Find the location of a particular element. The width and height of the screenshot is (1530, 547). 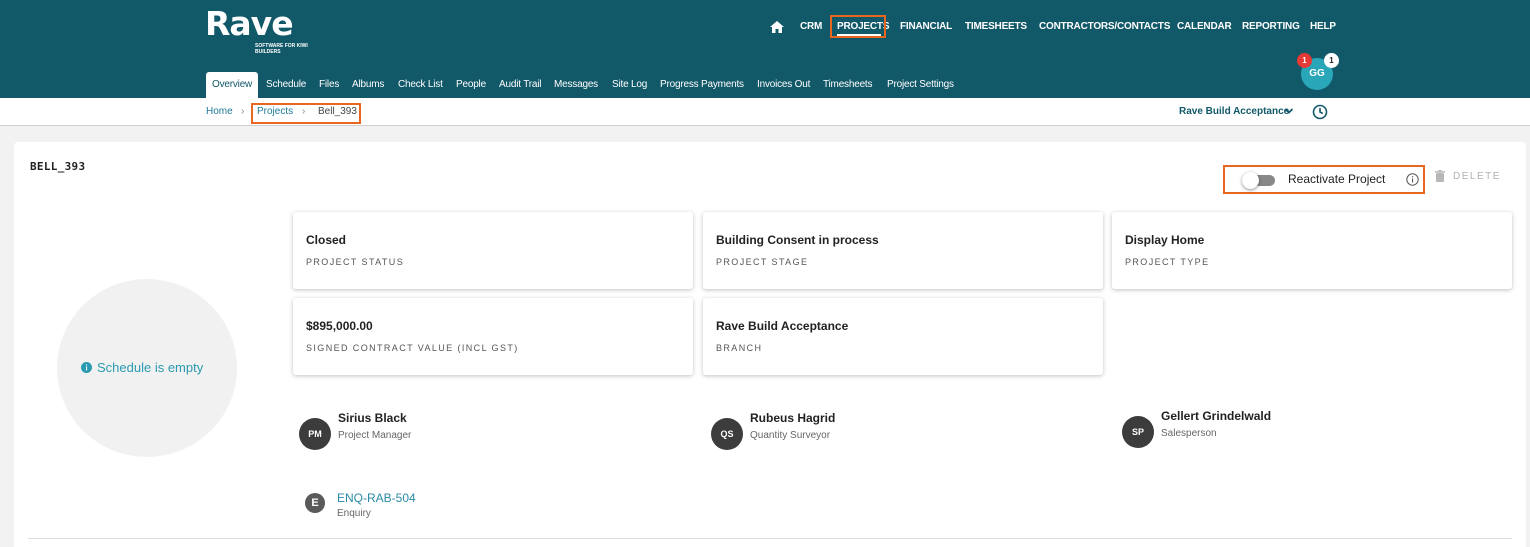

info-card-type: Display Home PROJECT TYPE is located at coordinates (1312, 250).